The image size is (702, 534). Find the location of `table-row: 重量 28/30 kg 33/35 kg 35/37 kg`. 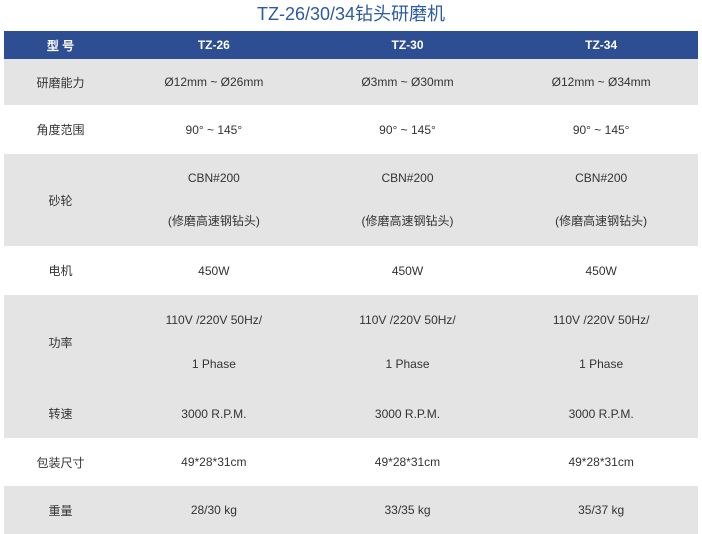

table-row: 重量 28/30 kg 33/35 kg 35/37 kg is located at coordinates (351, 510).